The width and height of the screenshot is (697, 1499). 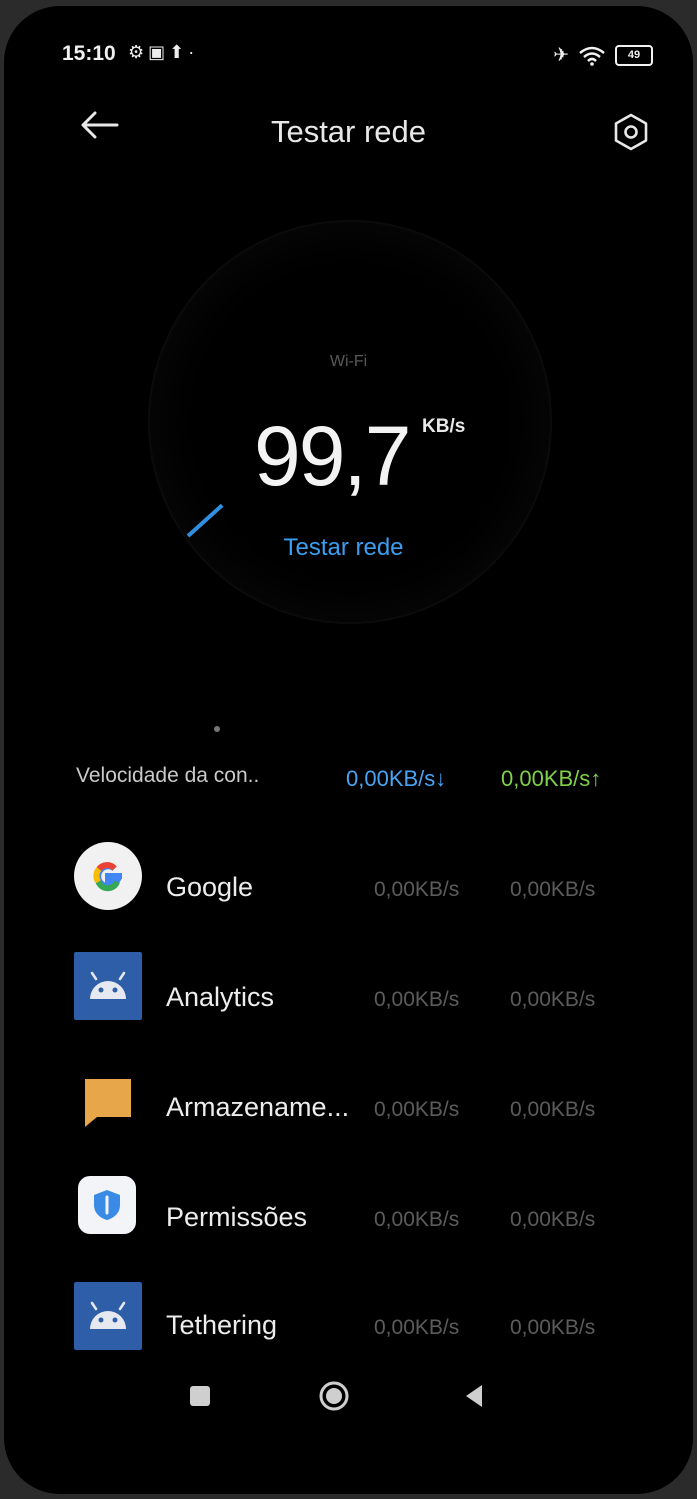 I want to click on home-icon, so click(x=334, y=1396).